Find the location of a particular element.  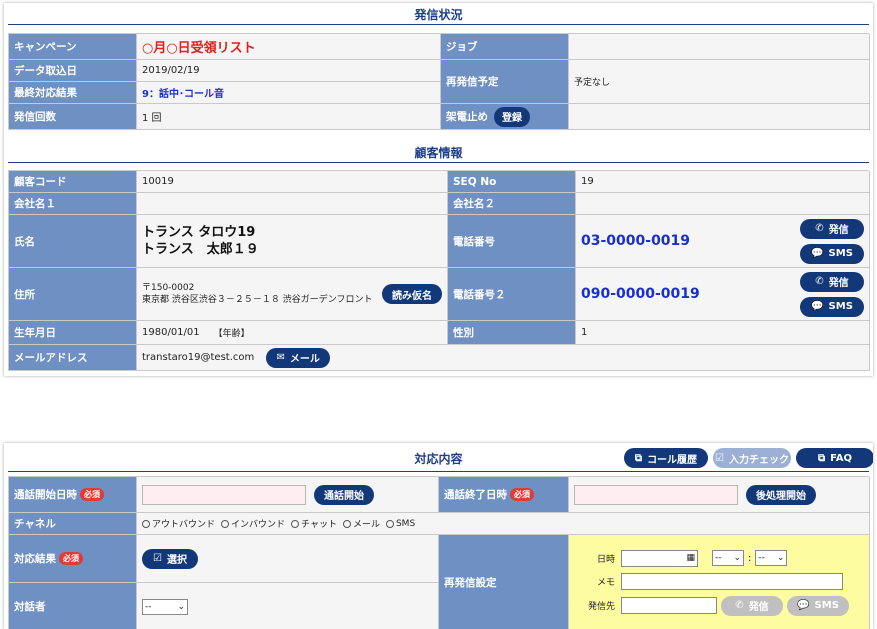

age-value: 【年齢】 is located at coordinates (231, 334).